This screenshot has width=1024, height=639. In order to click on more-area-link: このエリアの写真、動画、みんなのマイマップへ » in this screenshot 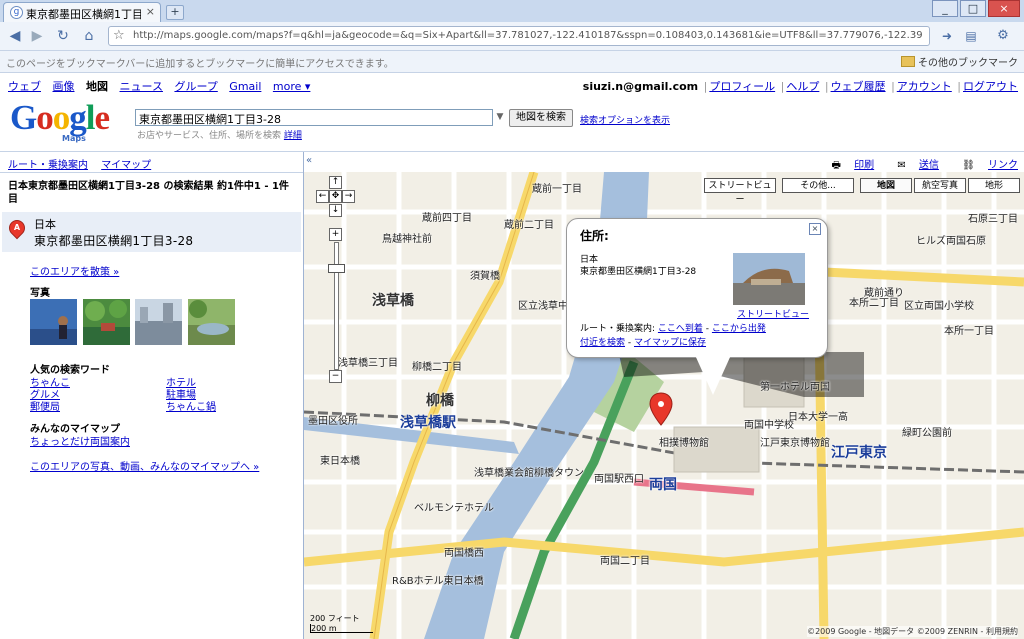, I will do `click(144, 465)`.